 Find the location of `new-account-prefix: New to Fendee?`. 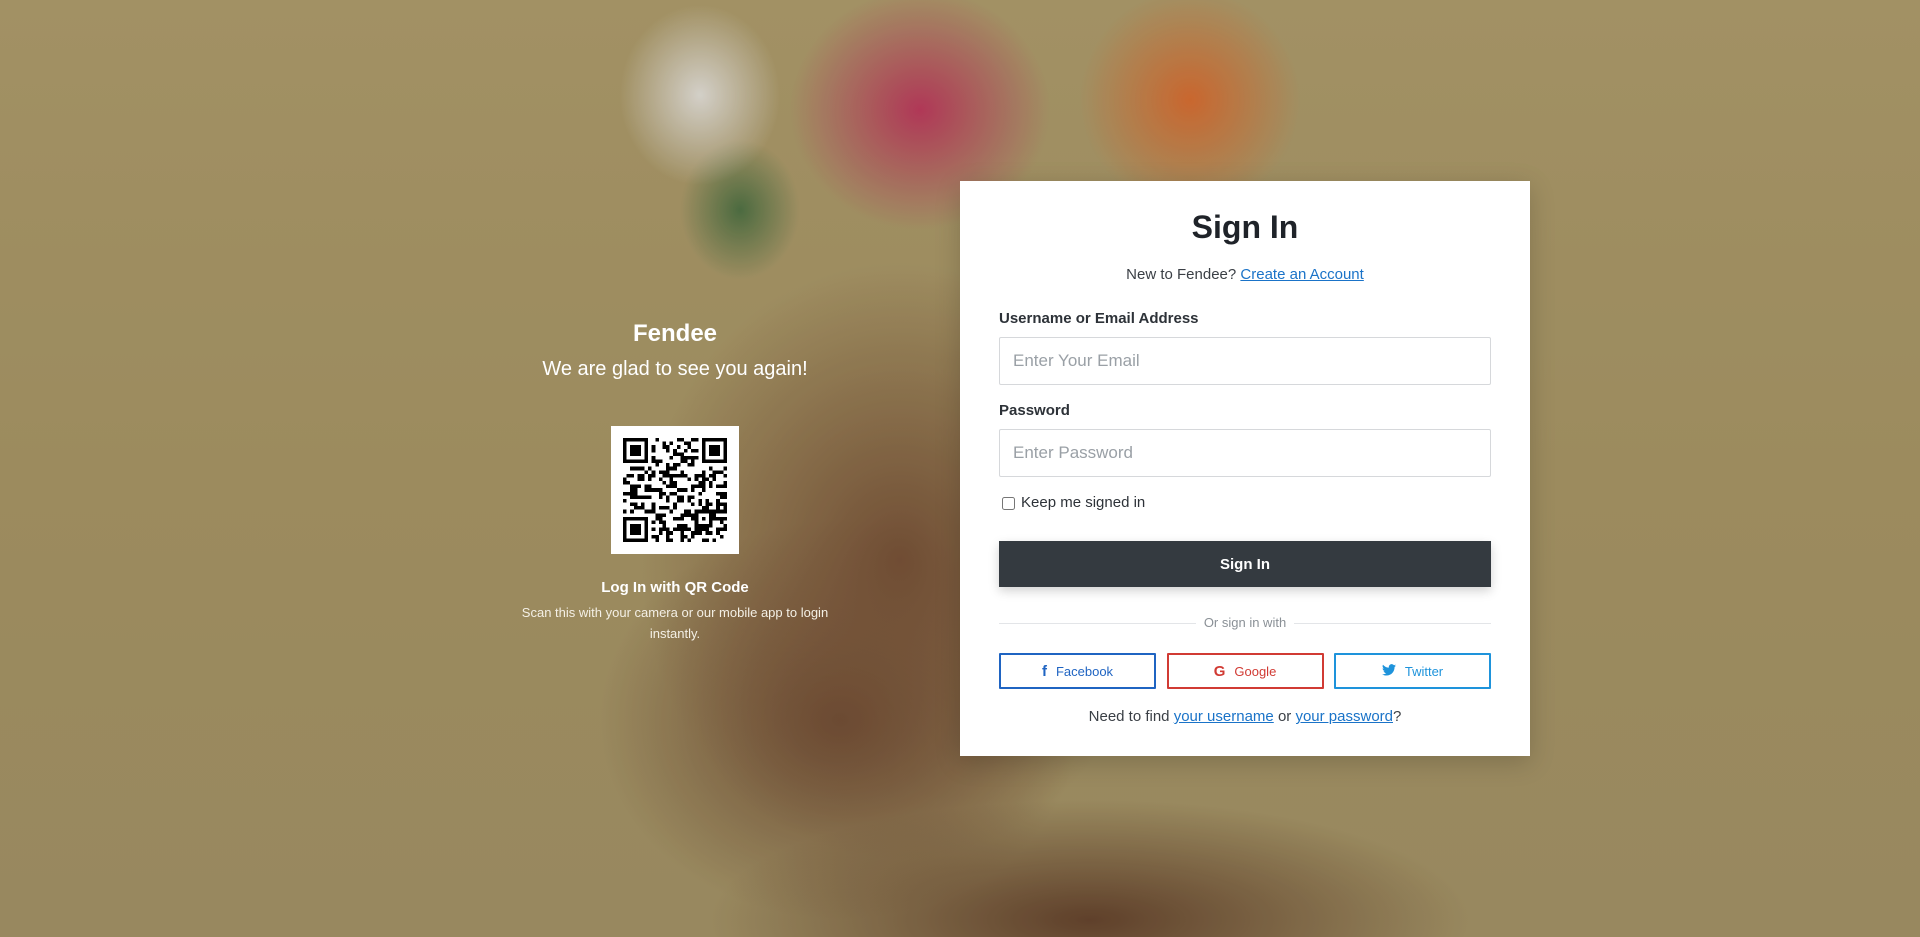

new-account-prefix: New to Fendee? is located at coordinates (1181, 274).